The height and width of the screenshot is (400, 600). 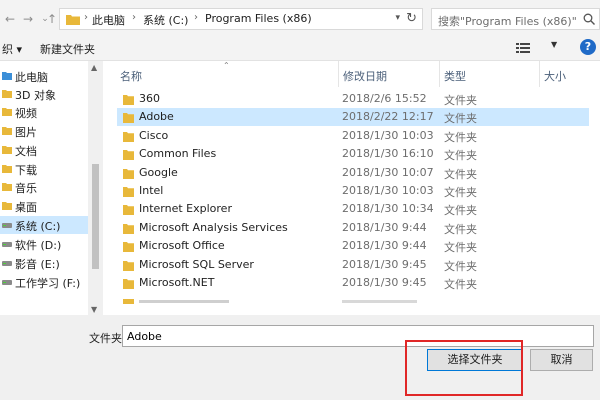 I want to click on table-row: 360 2018/2/6 15:52 文件夹, so click(x=353, y=99).